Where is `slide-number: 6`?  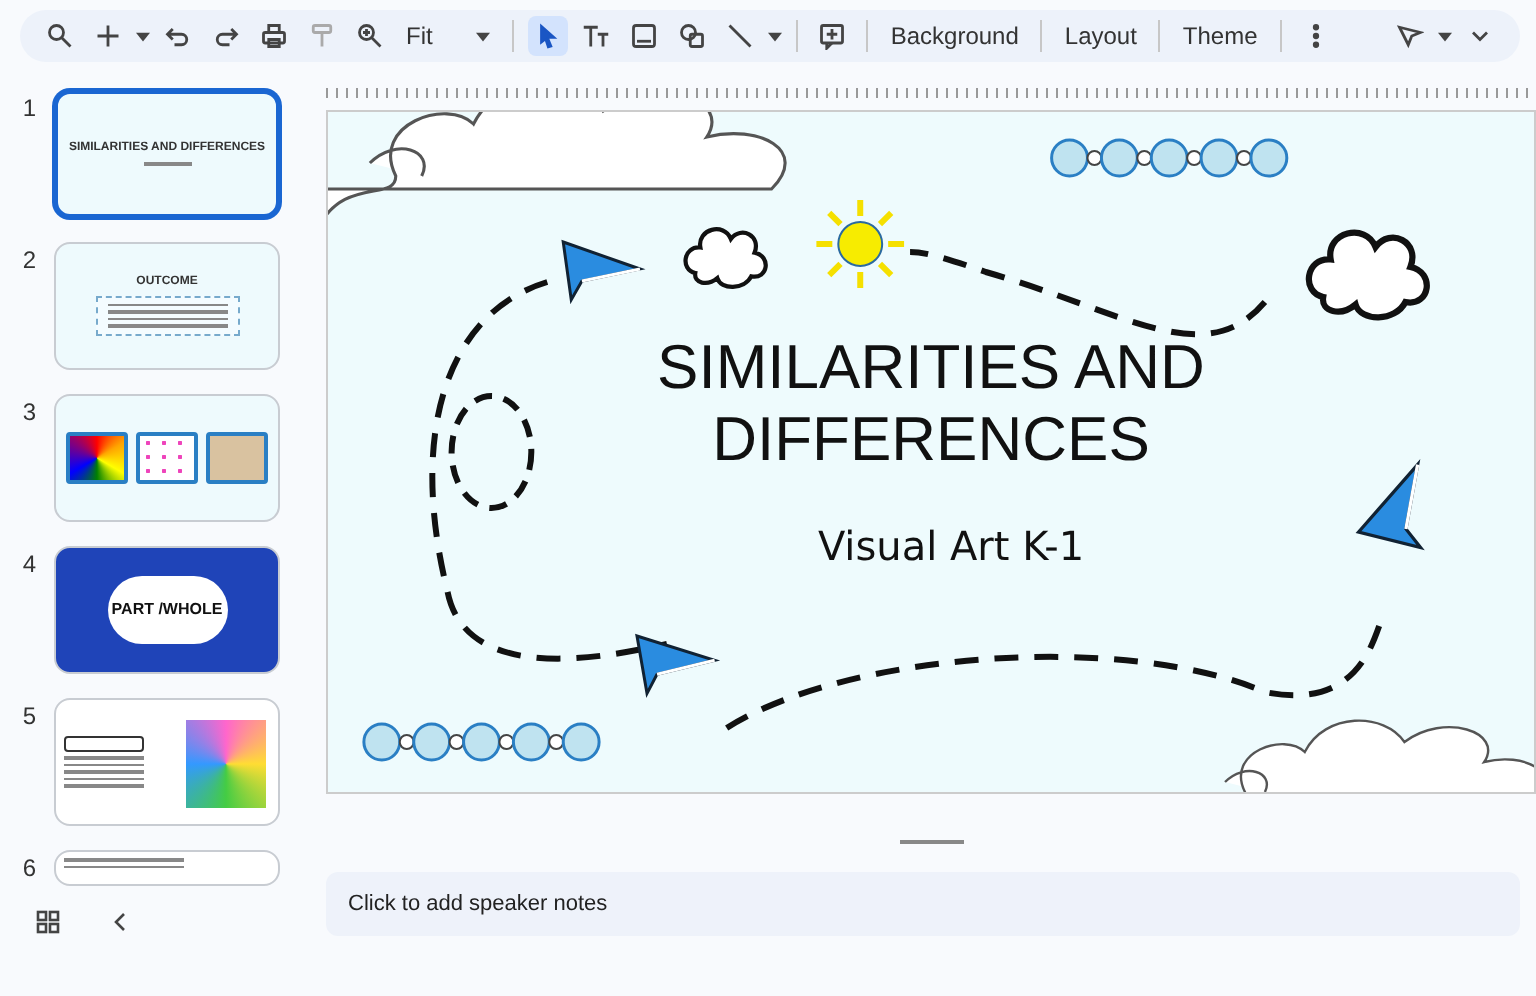 slide-number: 6 is located at coordinates (28, 867).